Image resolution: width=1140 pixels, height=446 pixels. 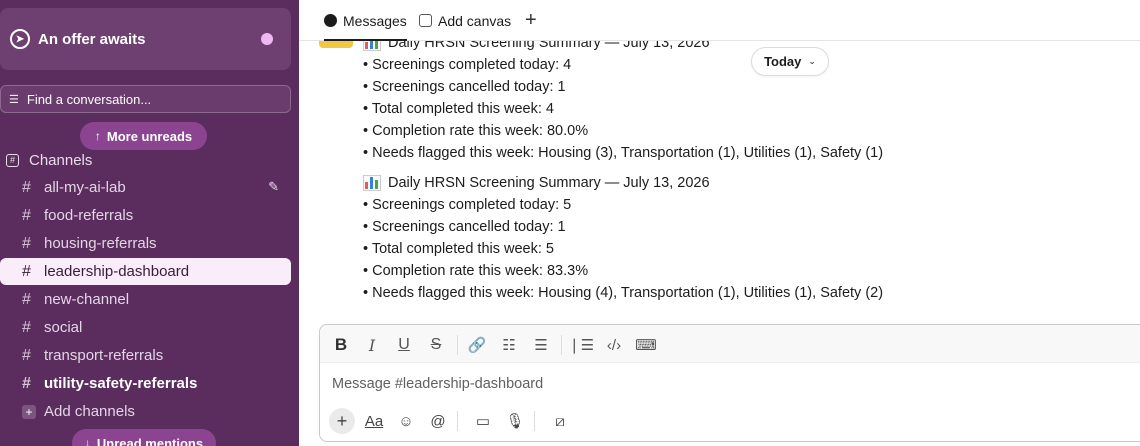 I want to click on italic-button: I, so click(x=372, y=345).